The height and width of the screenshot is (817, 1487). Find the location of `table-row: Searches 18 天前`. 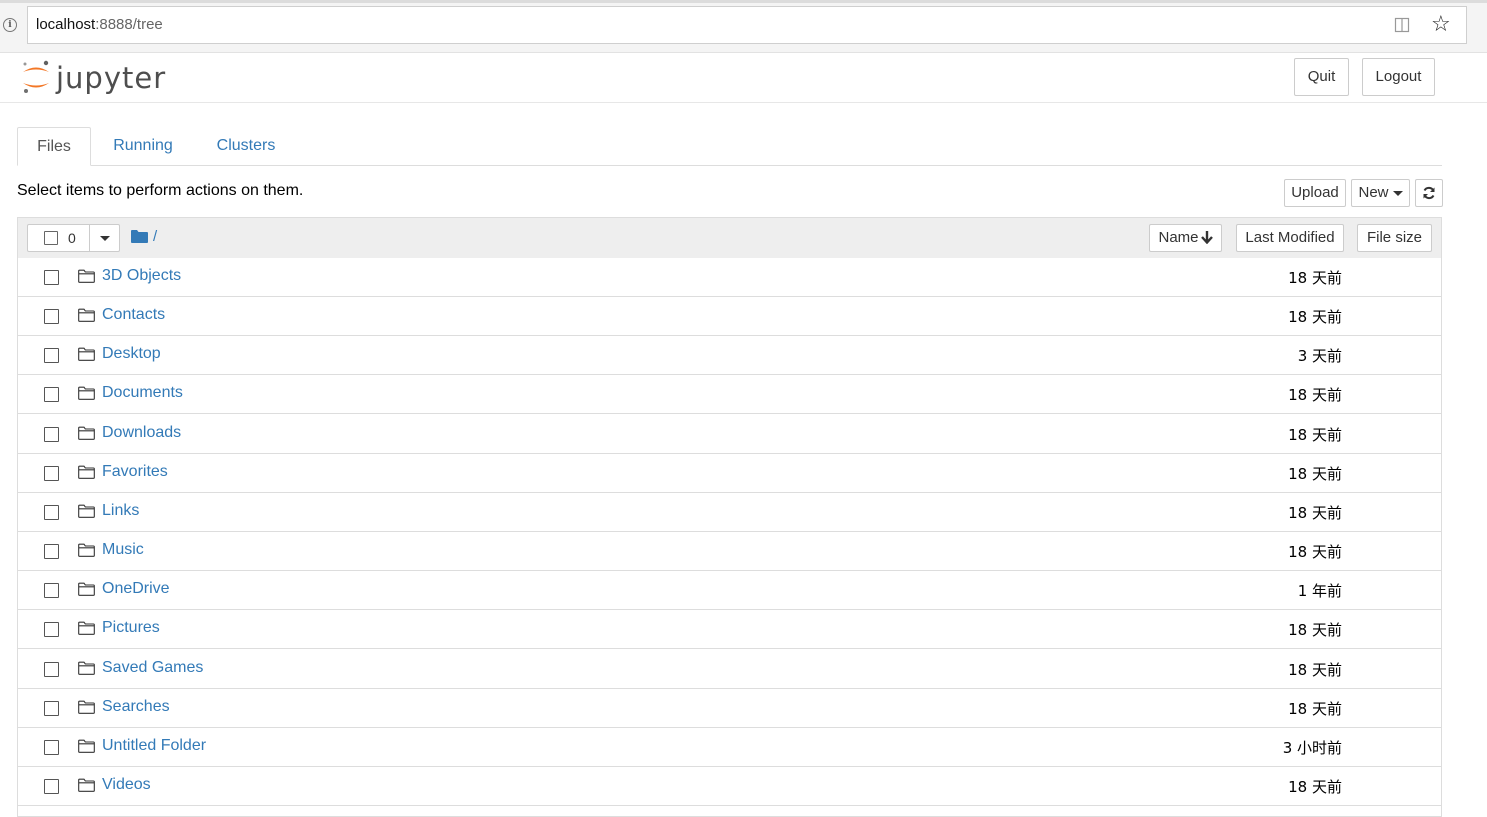

table-row: Searches 18 天前 is located at coordinates (729, 708).